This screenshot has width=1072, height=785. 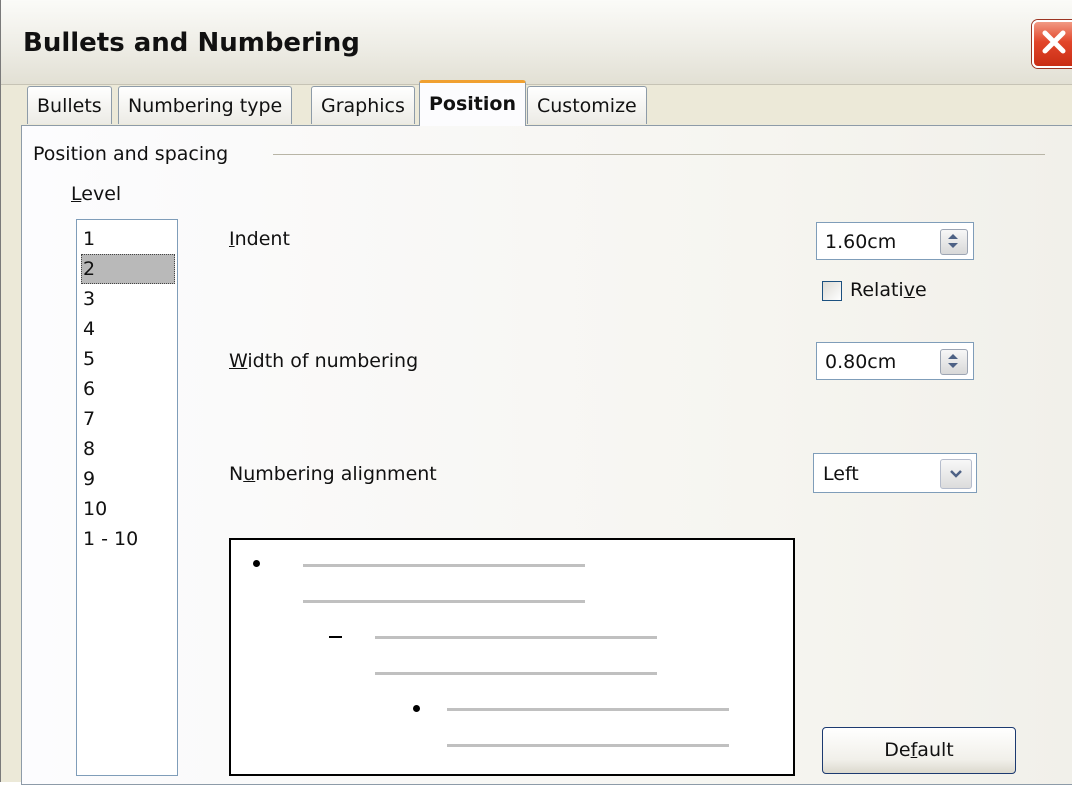 What do you see at coordinates (69, 105) in the screenshot?
I see `tab-bullets: Bullets` at bounding box center [69, 105].